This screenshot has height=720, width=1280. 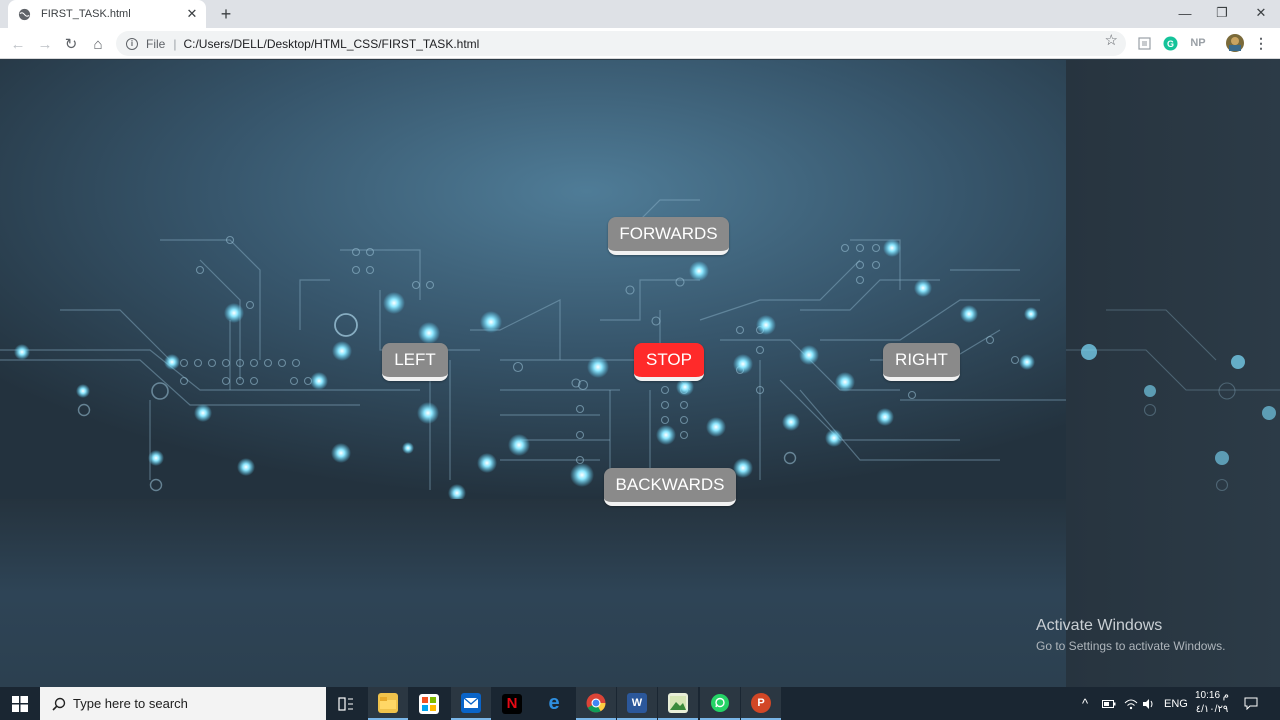 What do you see at coordinates (1261, 43) in the screenshot?
I see `menu-icon: ⋮` at bounding box center [1261, 43].